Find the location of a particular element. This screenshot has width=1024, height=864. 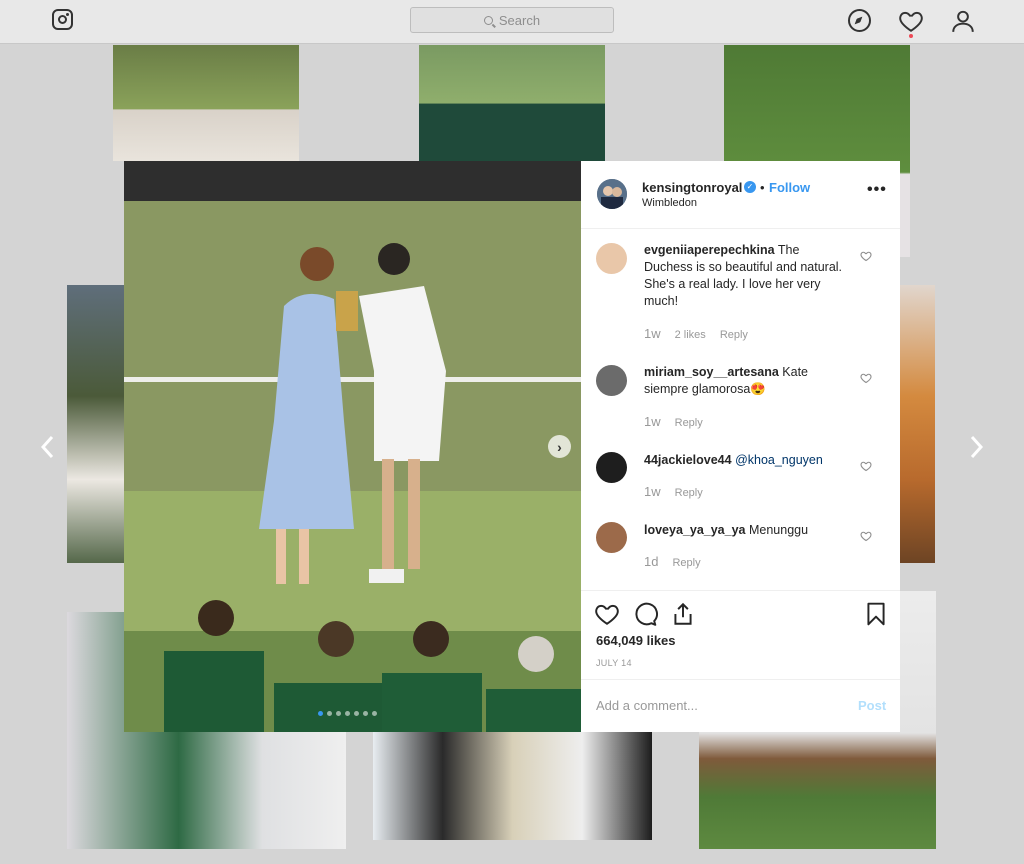

author-avatar is located at coordinates (612, 194).